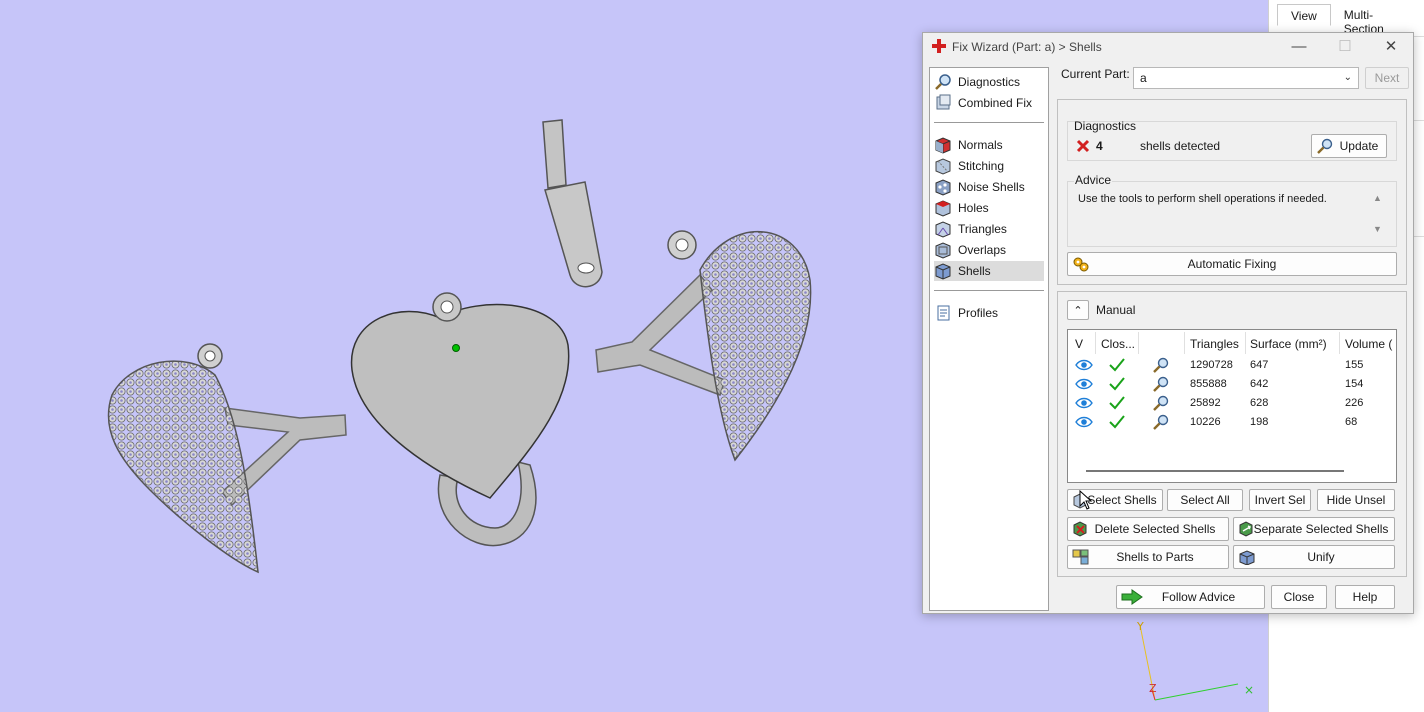  Describe the element at coordinates (1299, 48) in the screenshot. I see `minimize-icon: —` at that location.